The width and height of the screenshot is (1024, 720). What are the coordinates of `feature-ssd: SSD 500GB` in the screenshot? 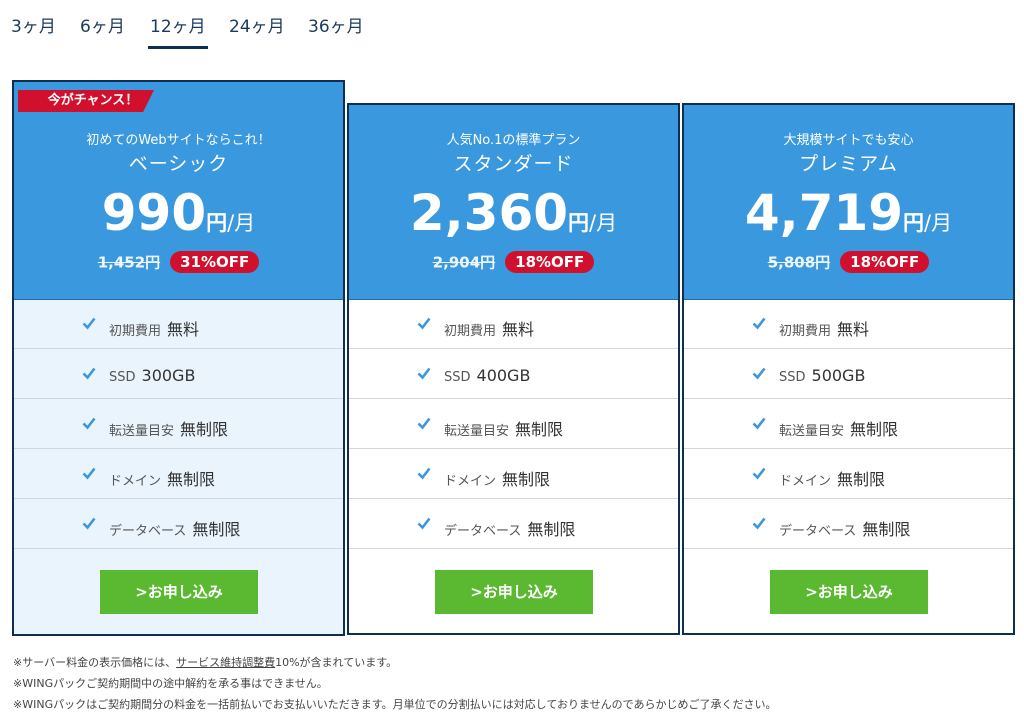 It's located at (848, 374).